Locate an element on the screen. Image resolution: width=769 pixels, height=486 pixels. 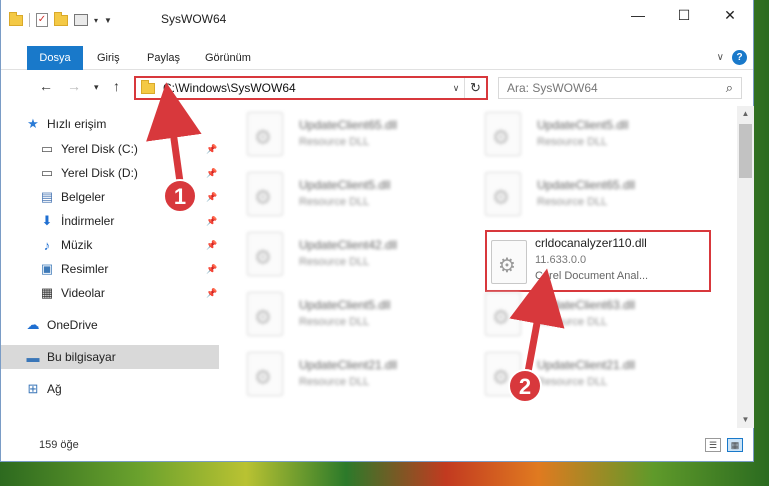
toolbar-dropdown-icon: ▼ is located at coordinates (108, 20).